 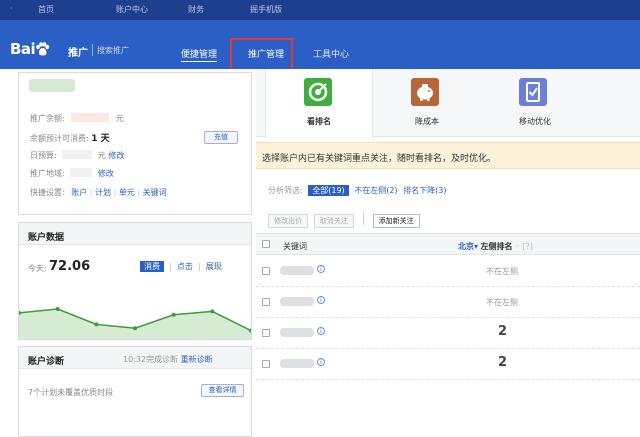 I want to click on diagnosis-text: 7个计划未覆盖优质时段, so click(x=71, y=392).